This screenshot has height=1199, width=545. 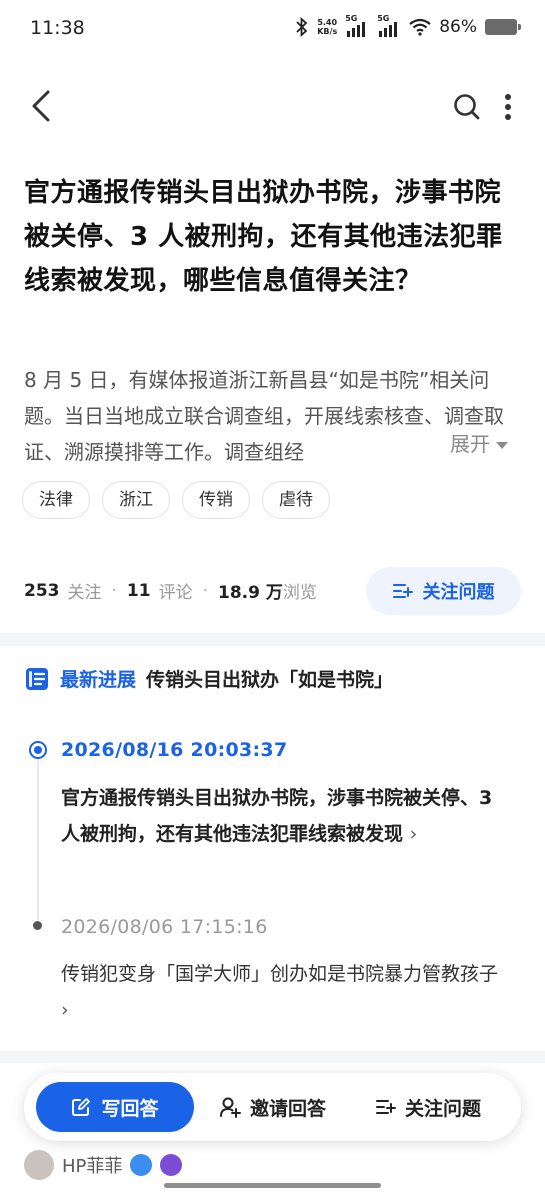 What do you see at coordinates (327, 27) in the screenshot?
I see `net-speed: 5.40 KB/s` at bounding box center [327, 27].